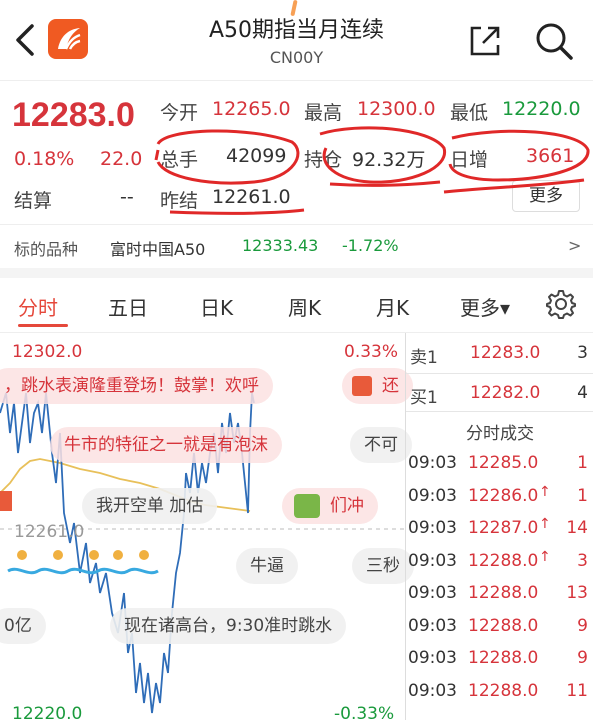  Describe the element at coordinates (424, 358) in the screenshot. I see `ask-label: 卖1` at that location.